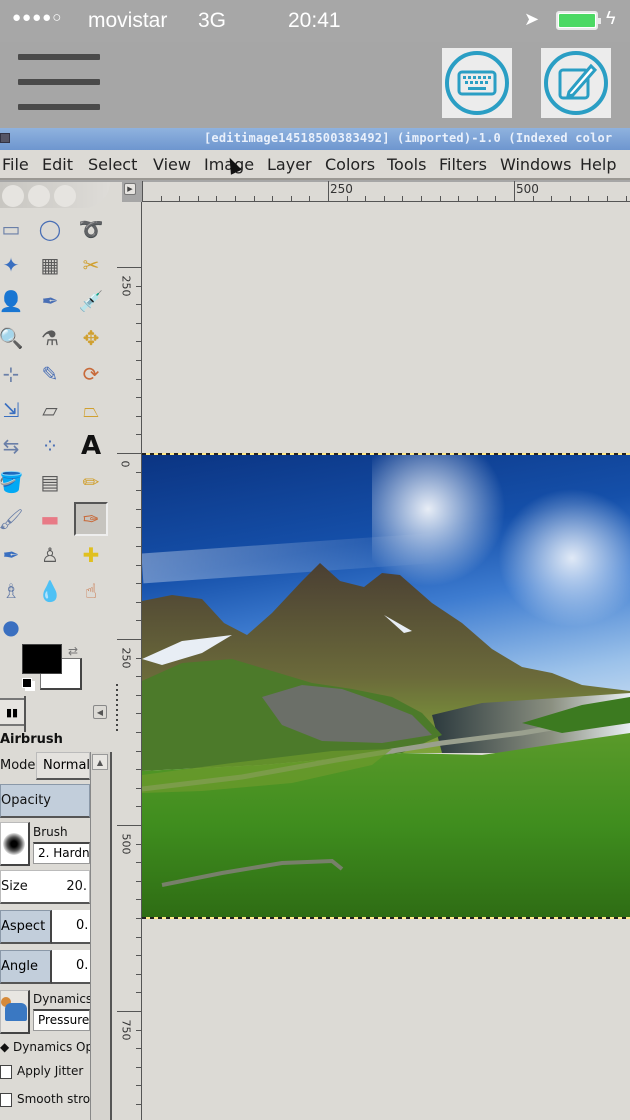  I want to click on tool-blend-icon: ▤, so click(50, 482).